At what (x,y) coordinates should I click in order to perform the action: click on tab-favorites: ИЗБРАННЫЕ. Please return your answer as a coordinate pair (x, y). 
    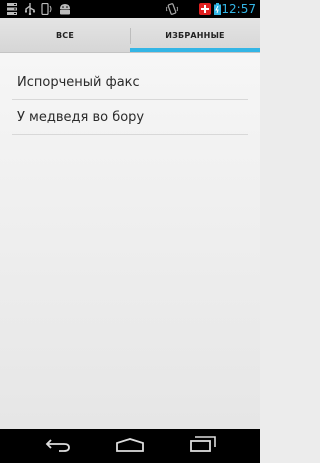
    Looking at the image, I should click on (195, 35).